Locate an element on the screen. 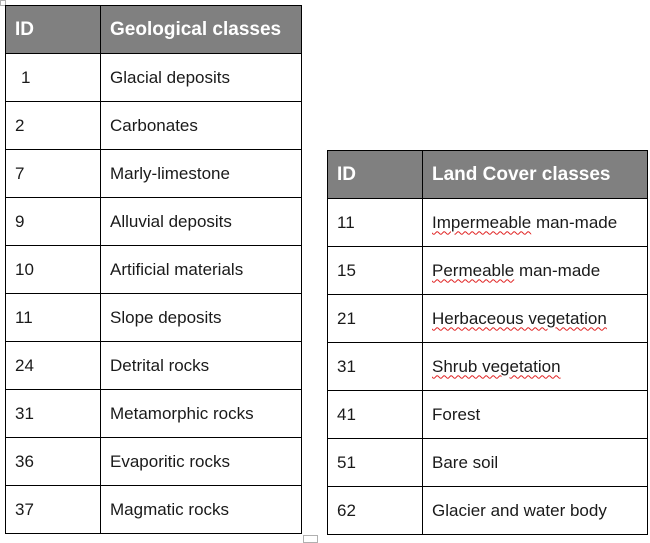 This screenshot has height=543, width=650. cell-id: 2 is located at coordinates (53, 125).